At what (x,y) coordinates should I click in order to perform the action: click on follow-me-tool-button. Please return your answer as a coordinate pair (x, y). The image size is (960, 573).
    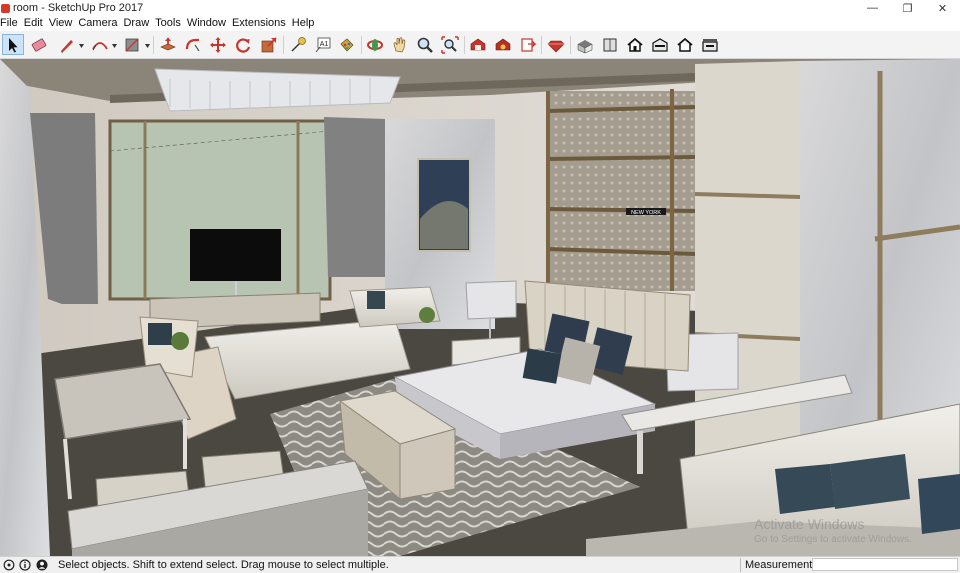
    Looking at the image, I should click on (193, 44).